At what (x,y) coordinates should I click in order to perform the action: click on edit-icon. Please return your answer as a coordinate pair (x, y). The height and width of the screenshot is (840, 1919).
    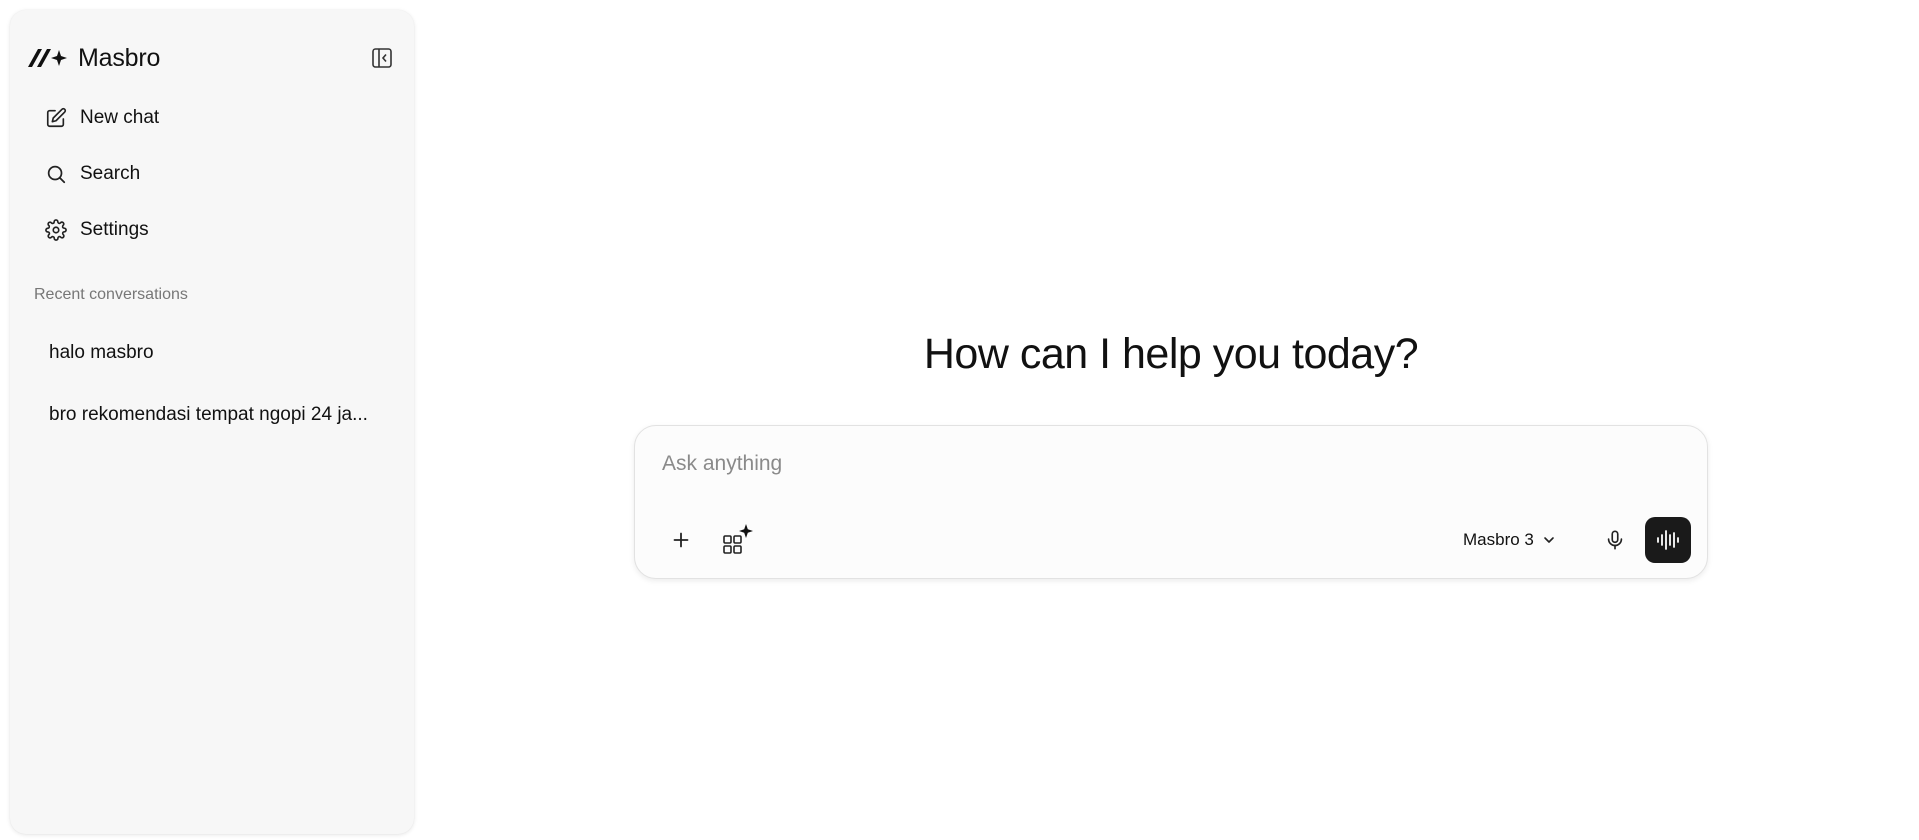
    Looking at the image, I should click on (56, 118).